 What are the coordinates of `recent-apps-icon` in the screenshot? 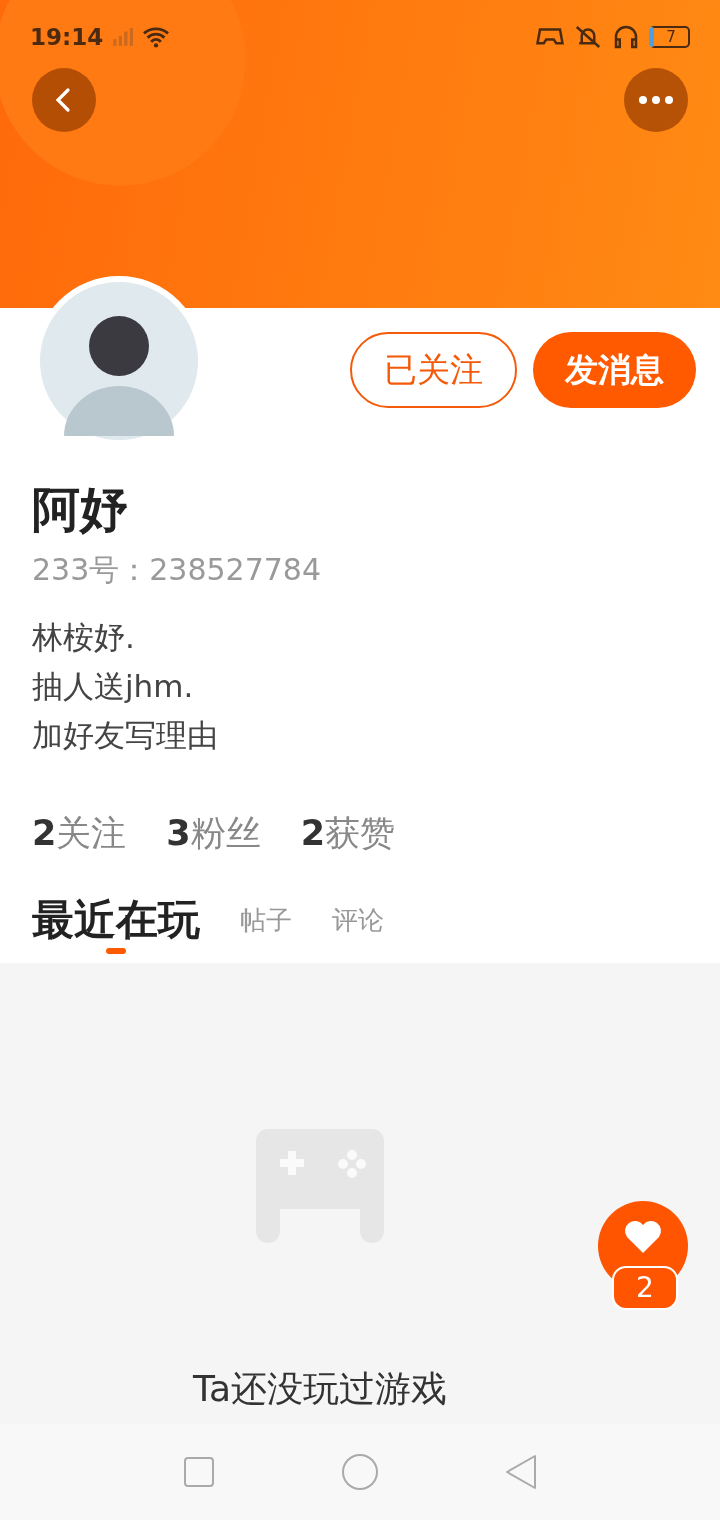 It's located at (199, 1472).